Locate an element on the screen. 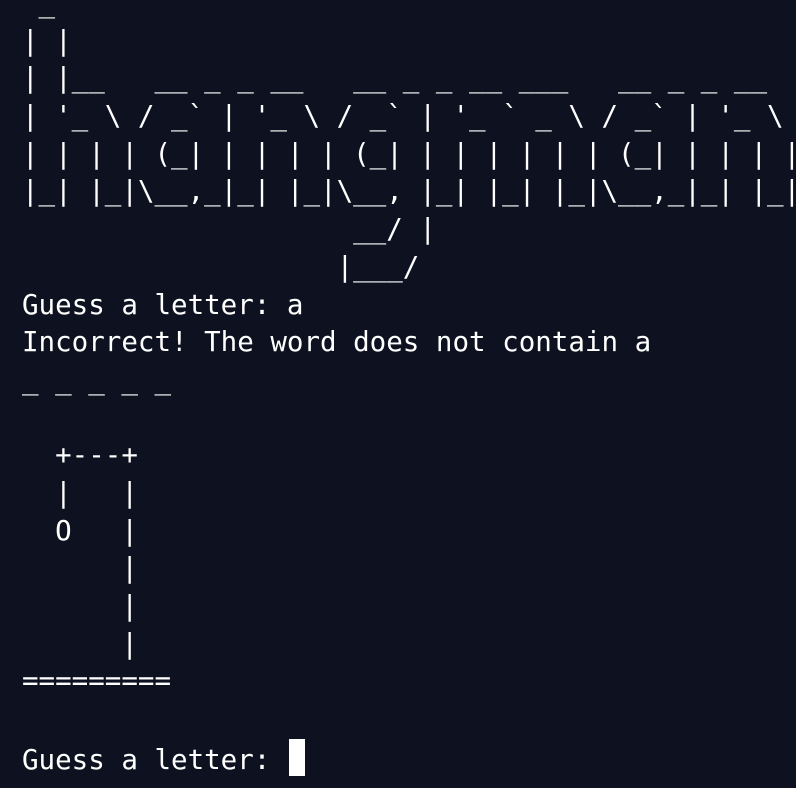  gallows-line: +---+ is located at coordinates (80, 455).